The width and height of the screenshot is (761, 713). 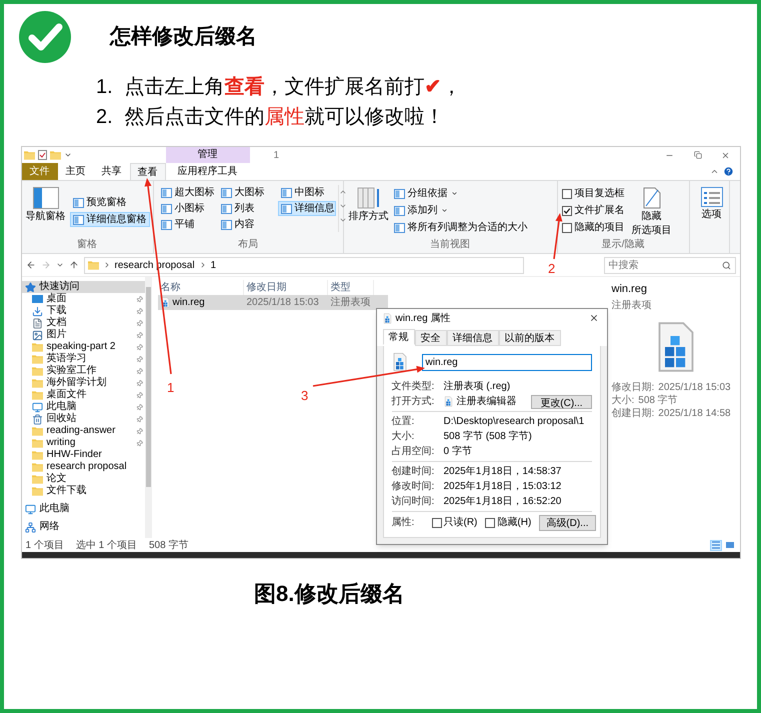 What do you see at coordinates (31, 265) in the screenshot?
I see `back-button` at bounding box center [31, 265].